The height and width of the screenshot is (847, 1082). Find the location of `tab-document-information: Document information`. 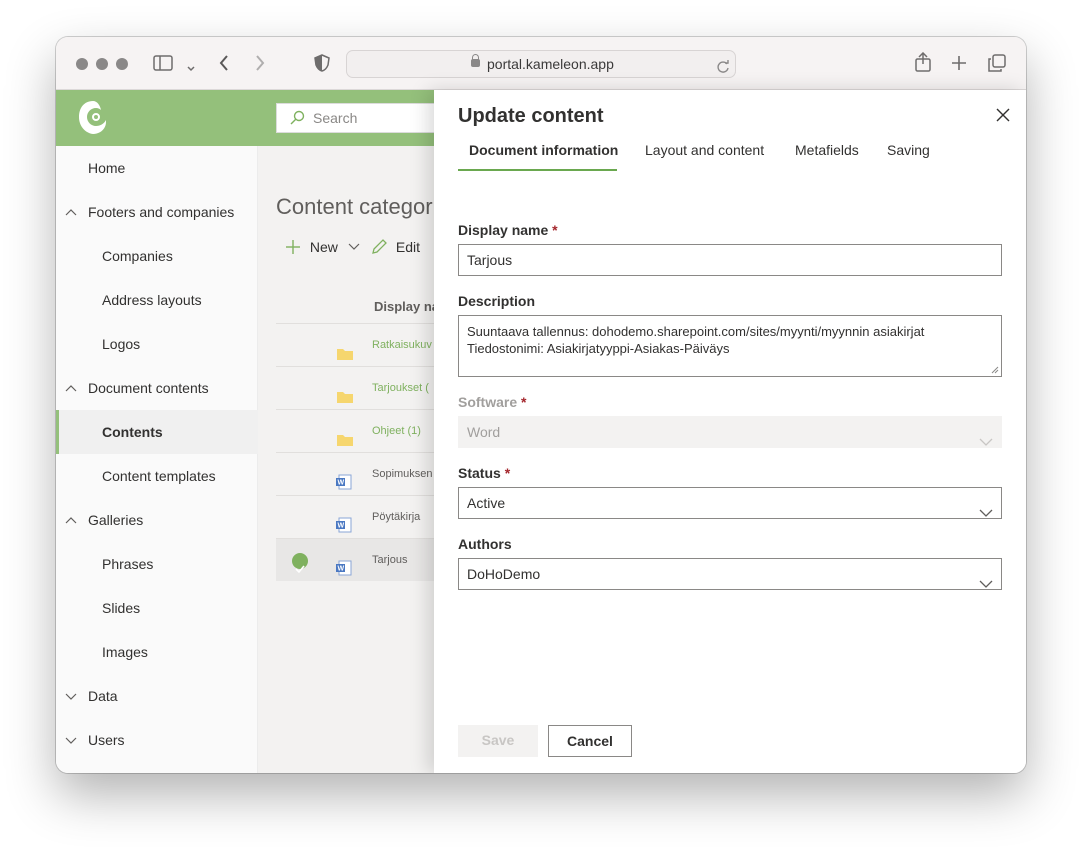

tab-document-information: Document information is located at coordinates (543, 150).